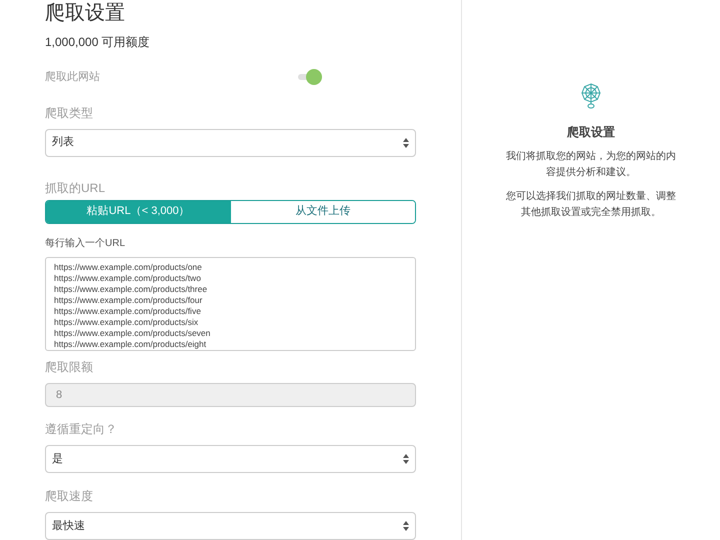  I want to click on page-title: 爬取设置, so click(85, 13).